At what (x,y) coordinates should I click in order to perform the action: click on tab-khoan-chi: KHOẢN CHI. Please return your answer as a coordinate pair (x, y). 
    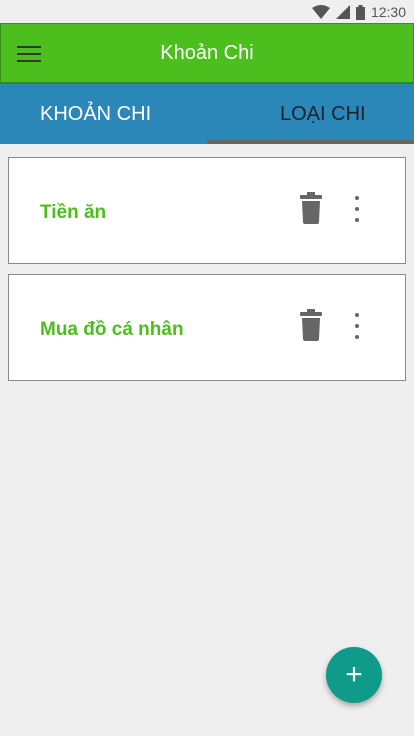
    Looking at the image, I should click on (95, 114).